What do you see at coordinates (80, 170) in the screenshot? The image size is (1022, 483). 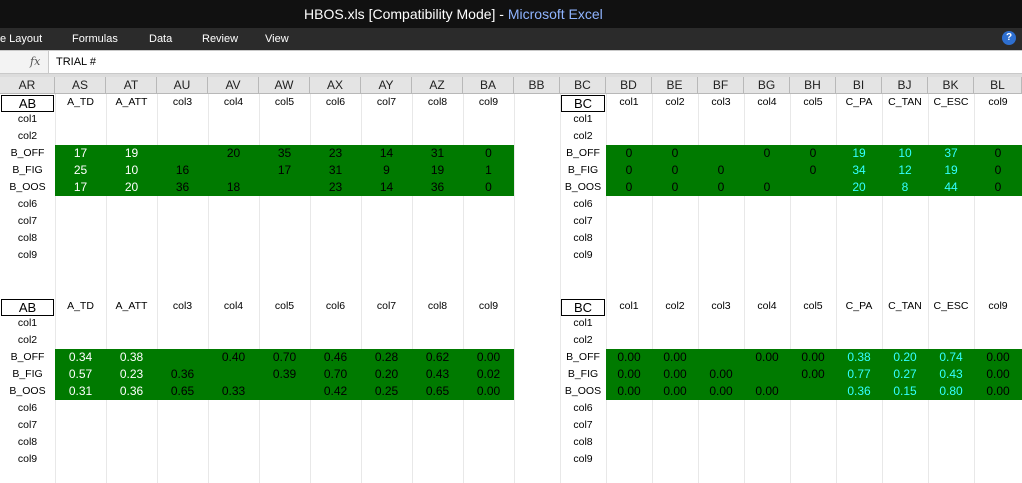 I see `data-cell: 25` at bounding box center [80, 170].